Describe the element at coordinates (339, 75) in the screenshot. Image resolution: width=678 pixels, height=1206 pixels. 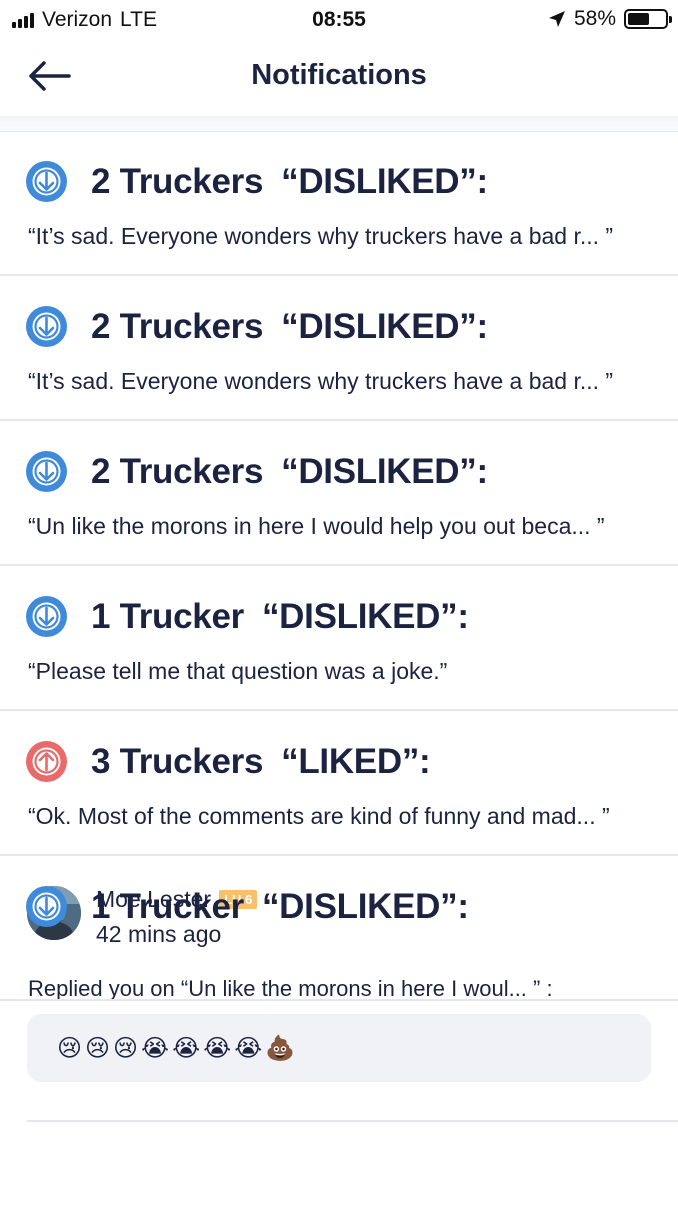
I see `page-title: Notifications` at that location.